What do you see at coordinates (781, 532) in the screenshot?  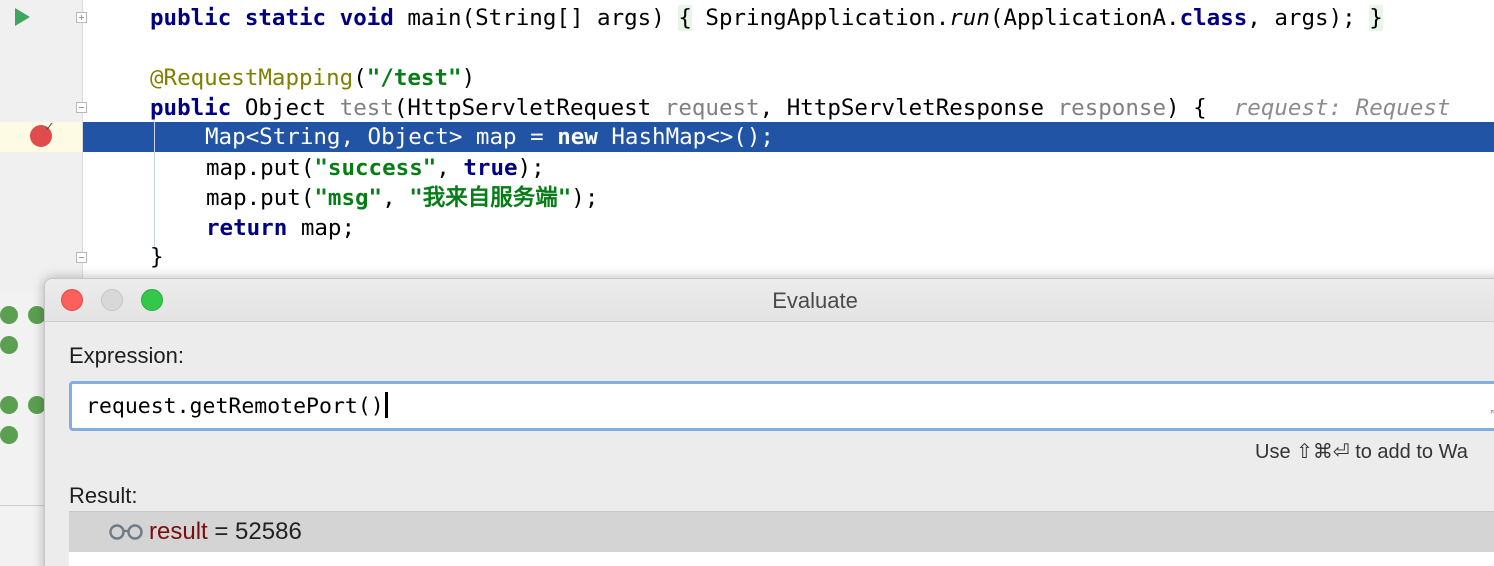 I see `result-row: result = 52586` at bounding box center [781, 532].